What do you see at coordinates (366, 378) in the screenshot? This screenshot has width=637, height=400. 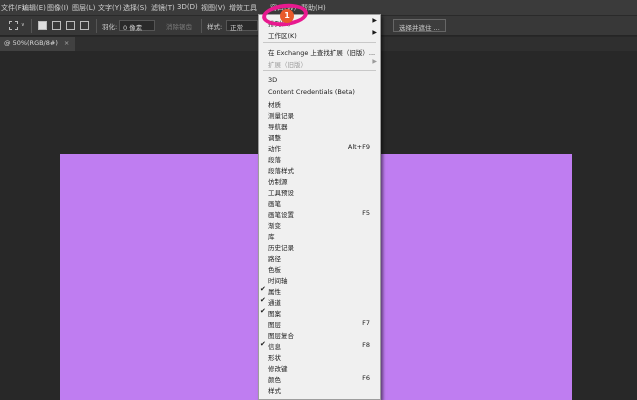 I see `menu-item-shortcut: F6` at bounding box center [366, 378].